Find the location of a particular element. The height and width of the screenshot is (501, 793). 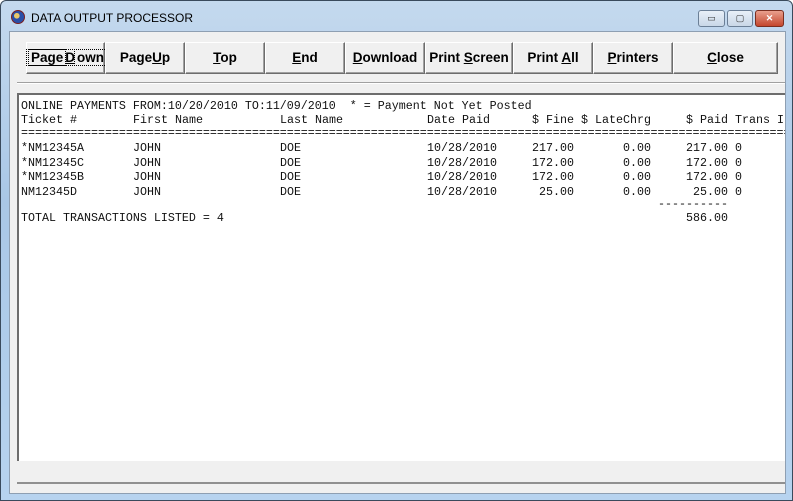

end-button: End is located at coordinates (305, 58).